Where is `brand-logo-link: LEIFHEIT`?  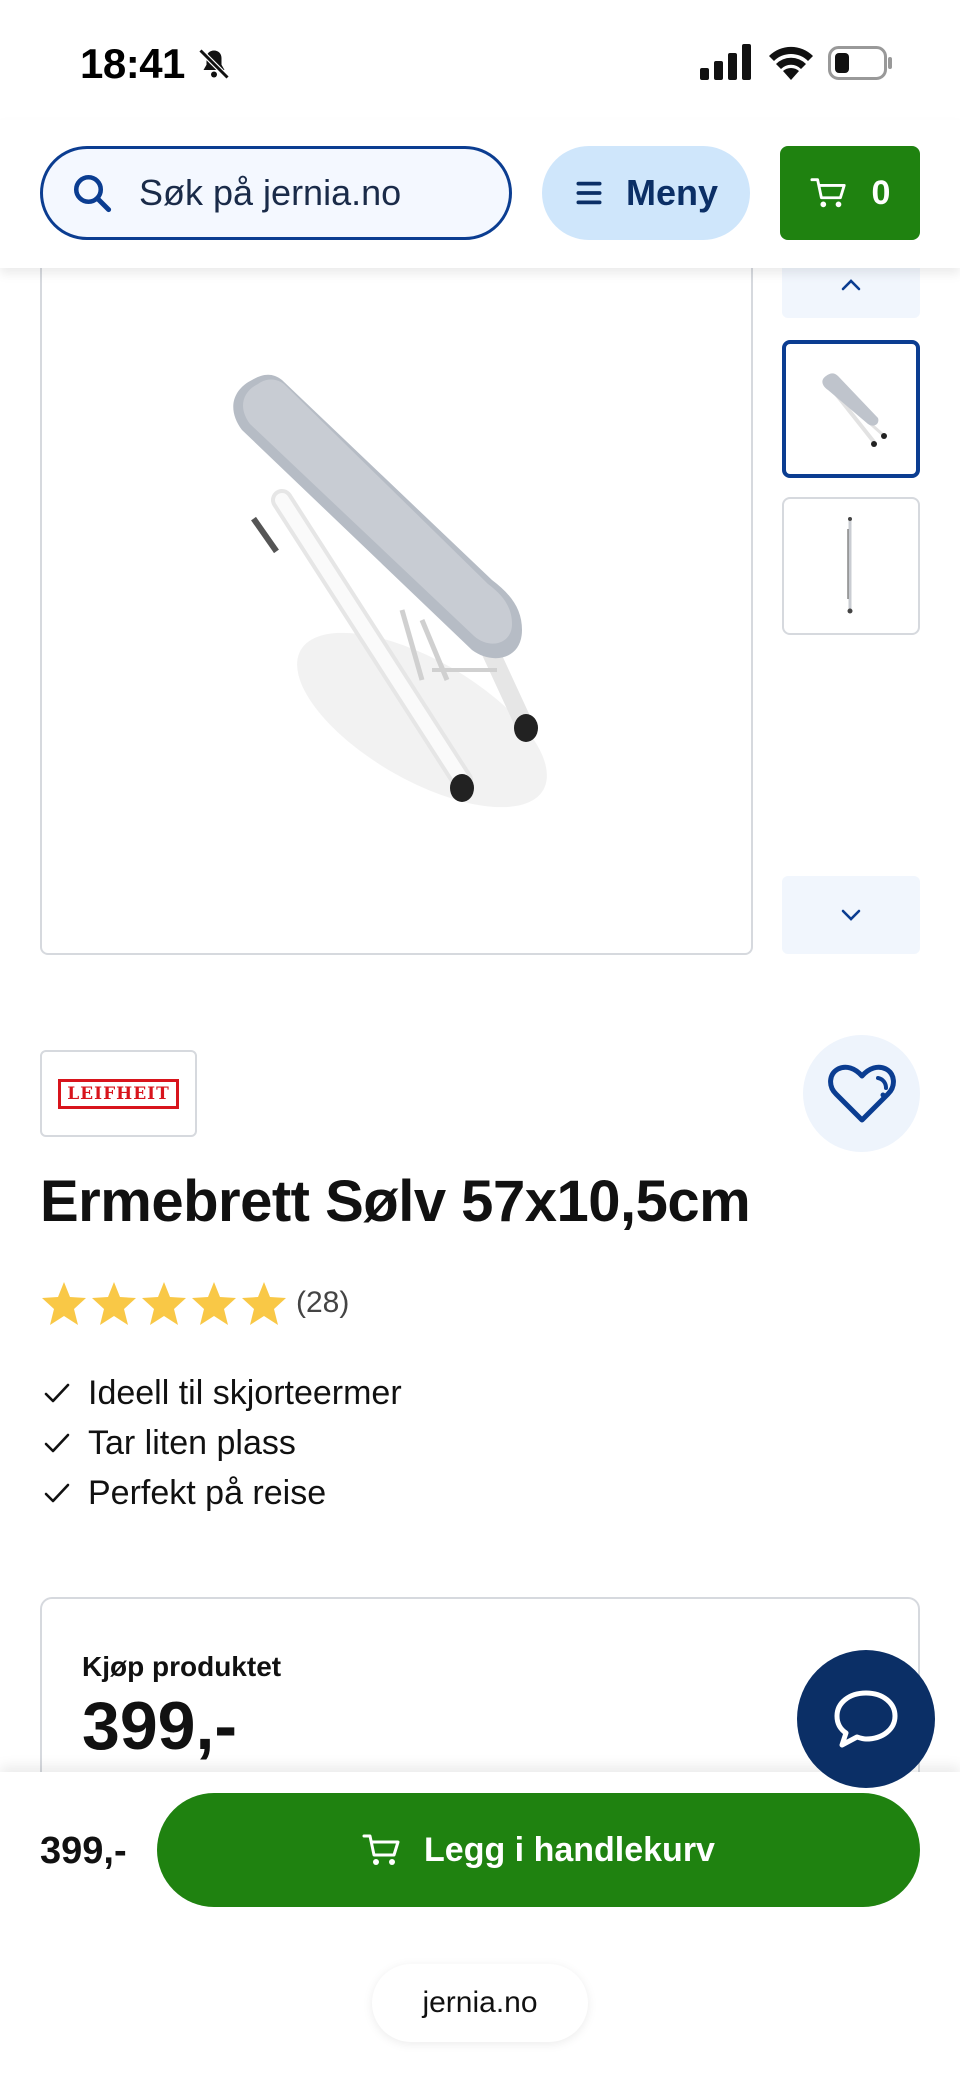
brand-logo-link: LEIFHEIT is located at coordinates (118, 1093).